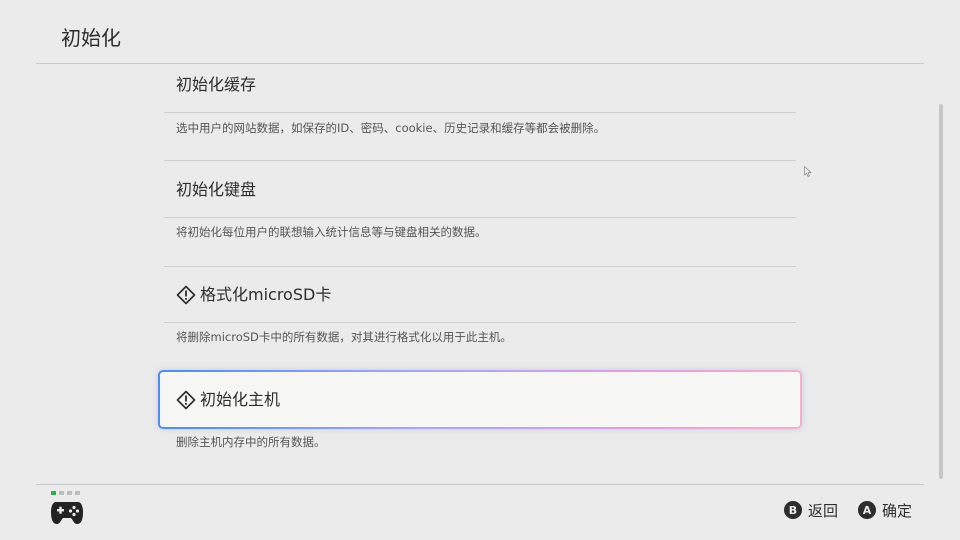 The height and width of the screenshot is (540, 960). What do you see at coordinates (344, 337) in the screenshot?
I see `item-description: 将删除microSD卡中的所有数据，对其进行格式化以用于此主机。` at bounding box center [344, 337].